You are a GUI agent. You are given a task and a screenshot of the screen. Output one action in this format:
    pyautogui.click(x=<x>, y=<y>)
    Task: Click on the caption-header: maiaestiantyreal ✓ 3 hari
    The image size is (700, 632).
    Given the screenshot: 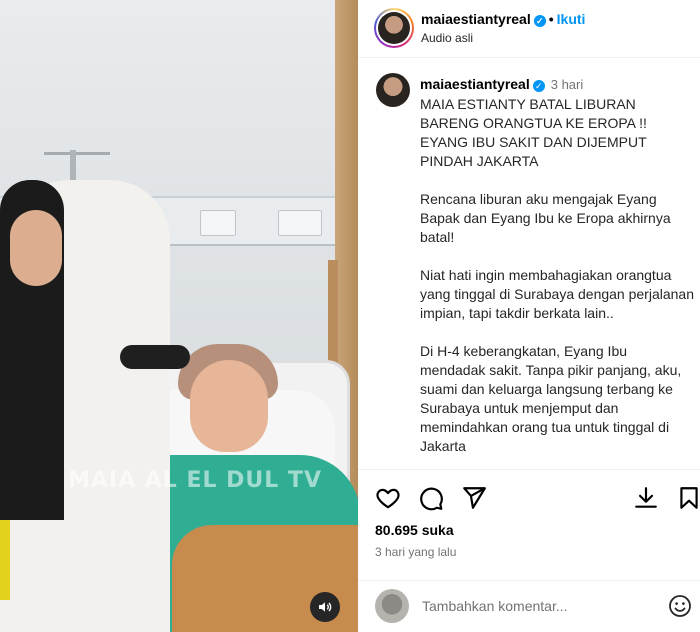 What is the action you would take?
    pyautogui.click(x=501, y=84)
    